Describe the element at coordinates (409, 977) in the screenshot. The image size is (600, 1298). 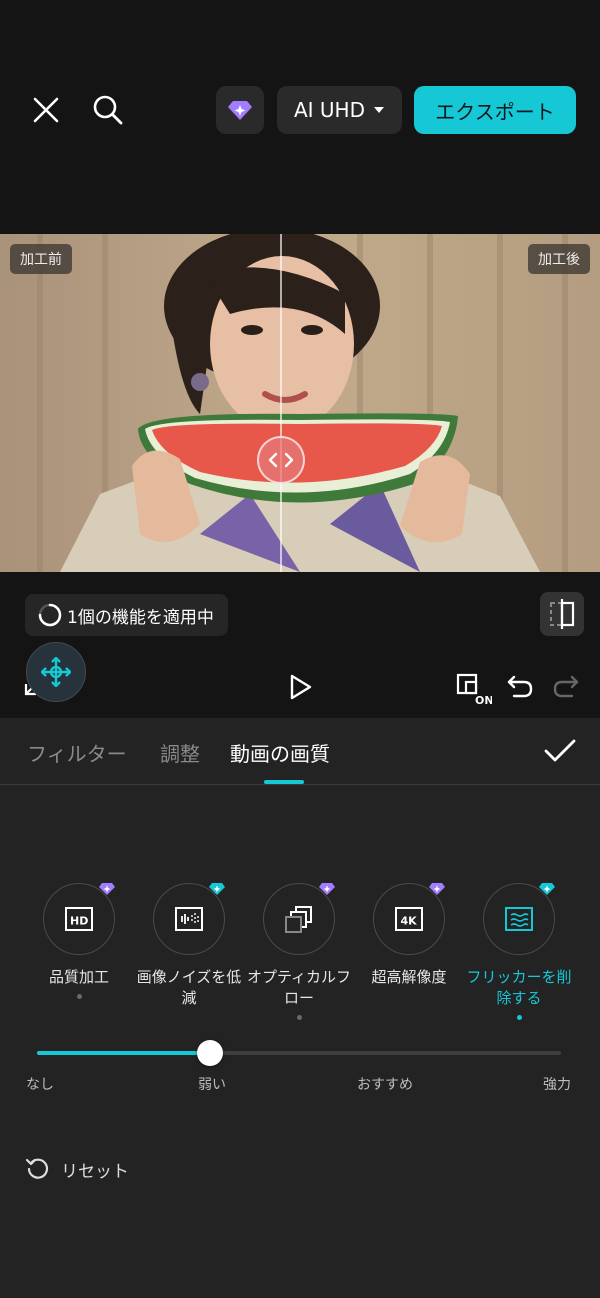
I see `tool-label: 超高解像度` at that location.